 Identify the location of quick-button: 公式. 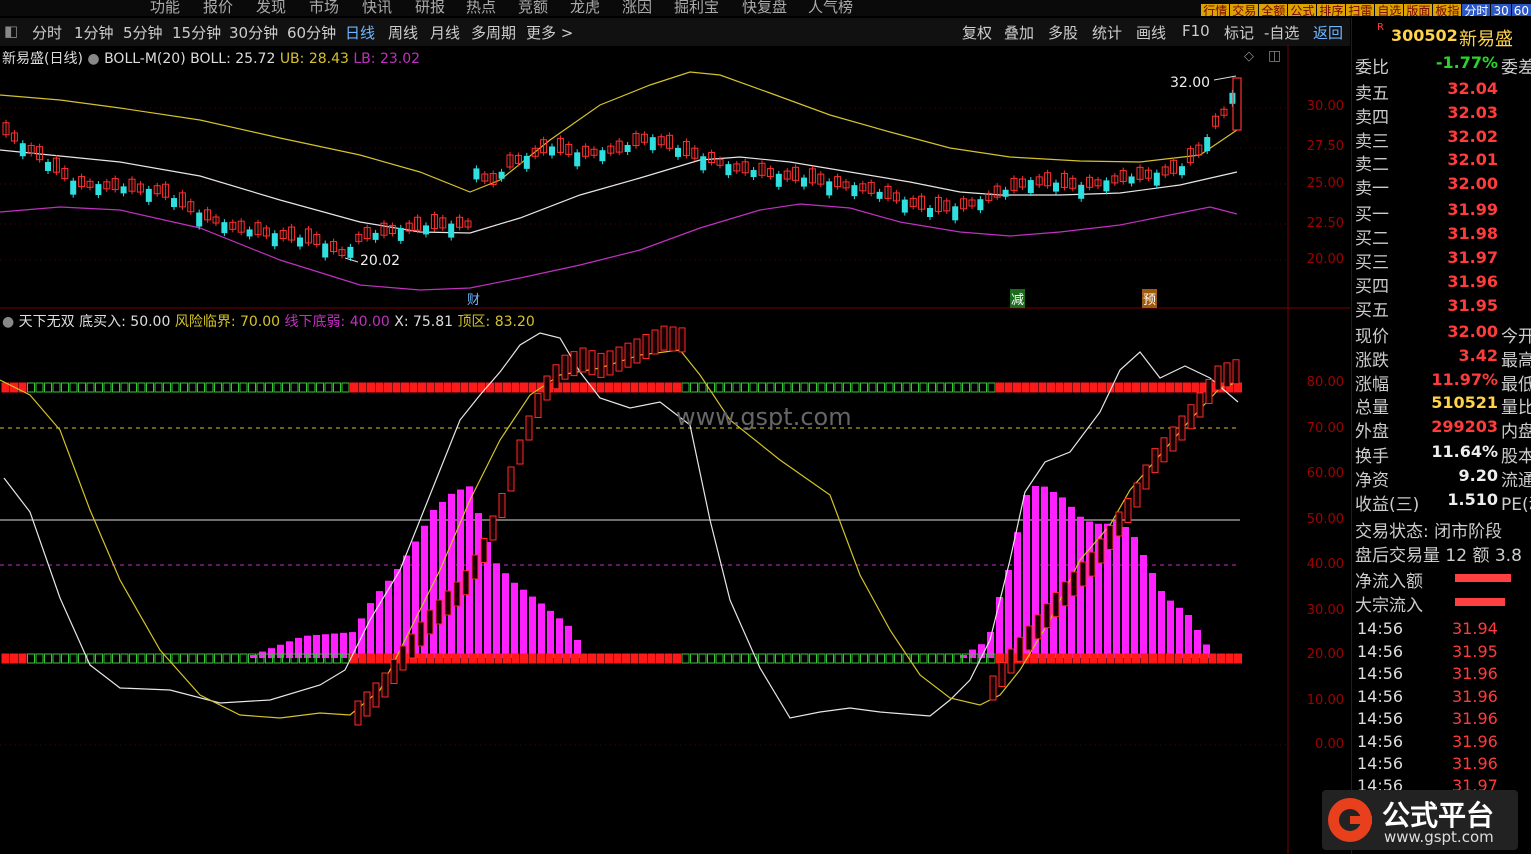
(1302, 10).